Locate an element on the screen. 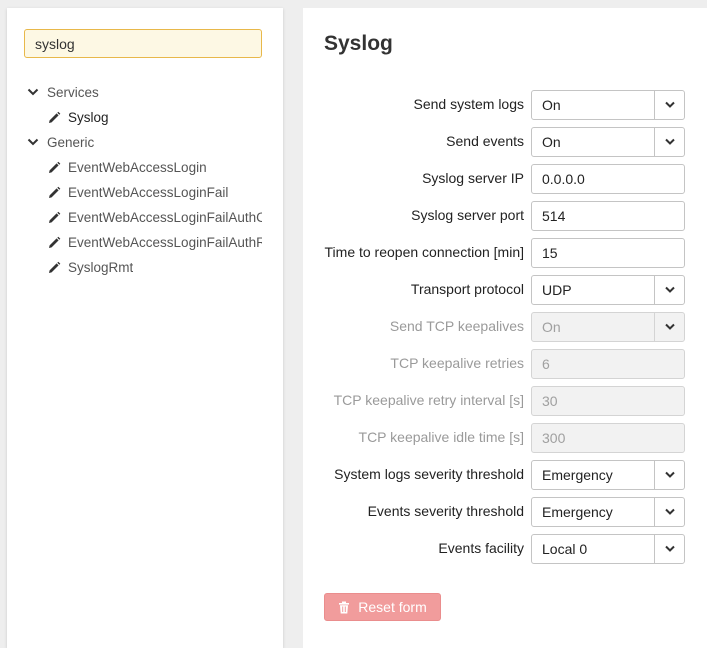 This screenshot has height=648, width=707. form-row: Send events On is located at coordinates (505, 142).